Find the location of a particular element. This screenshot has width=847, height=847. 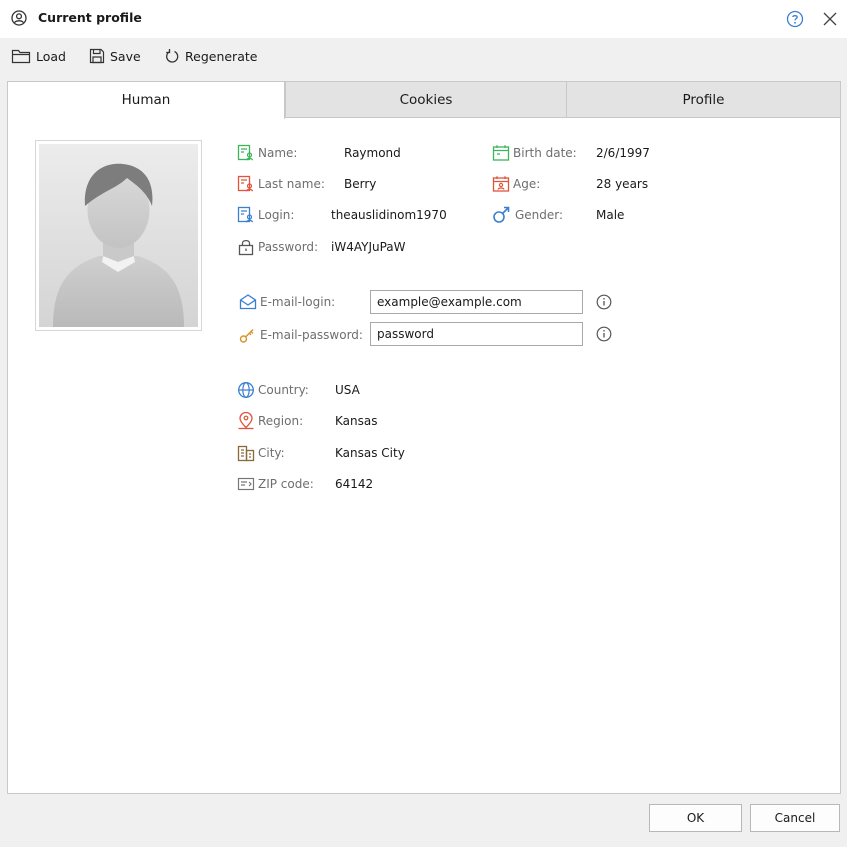

zip-label: ZIP code: is located at coordinates (286, 484).